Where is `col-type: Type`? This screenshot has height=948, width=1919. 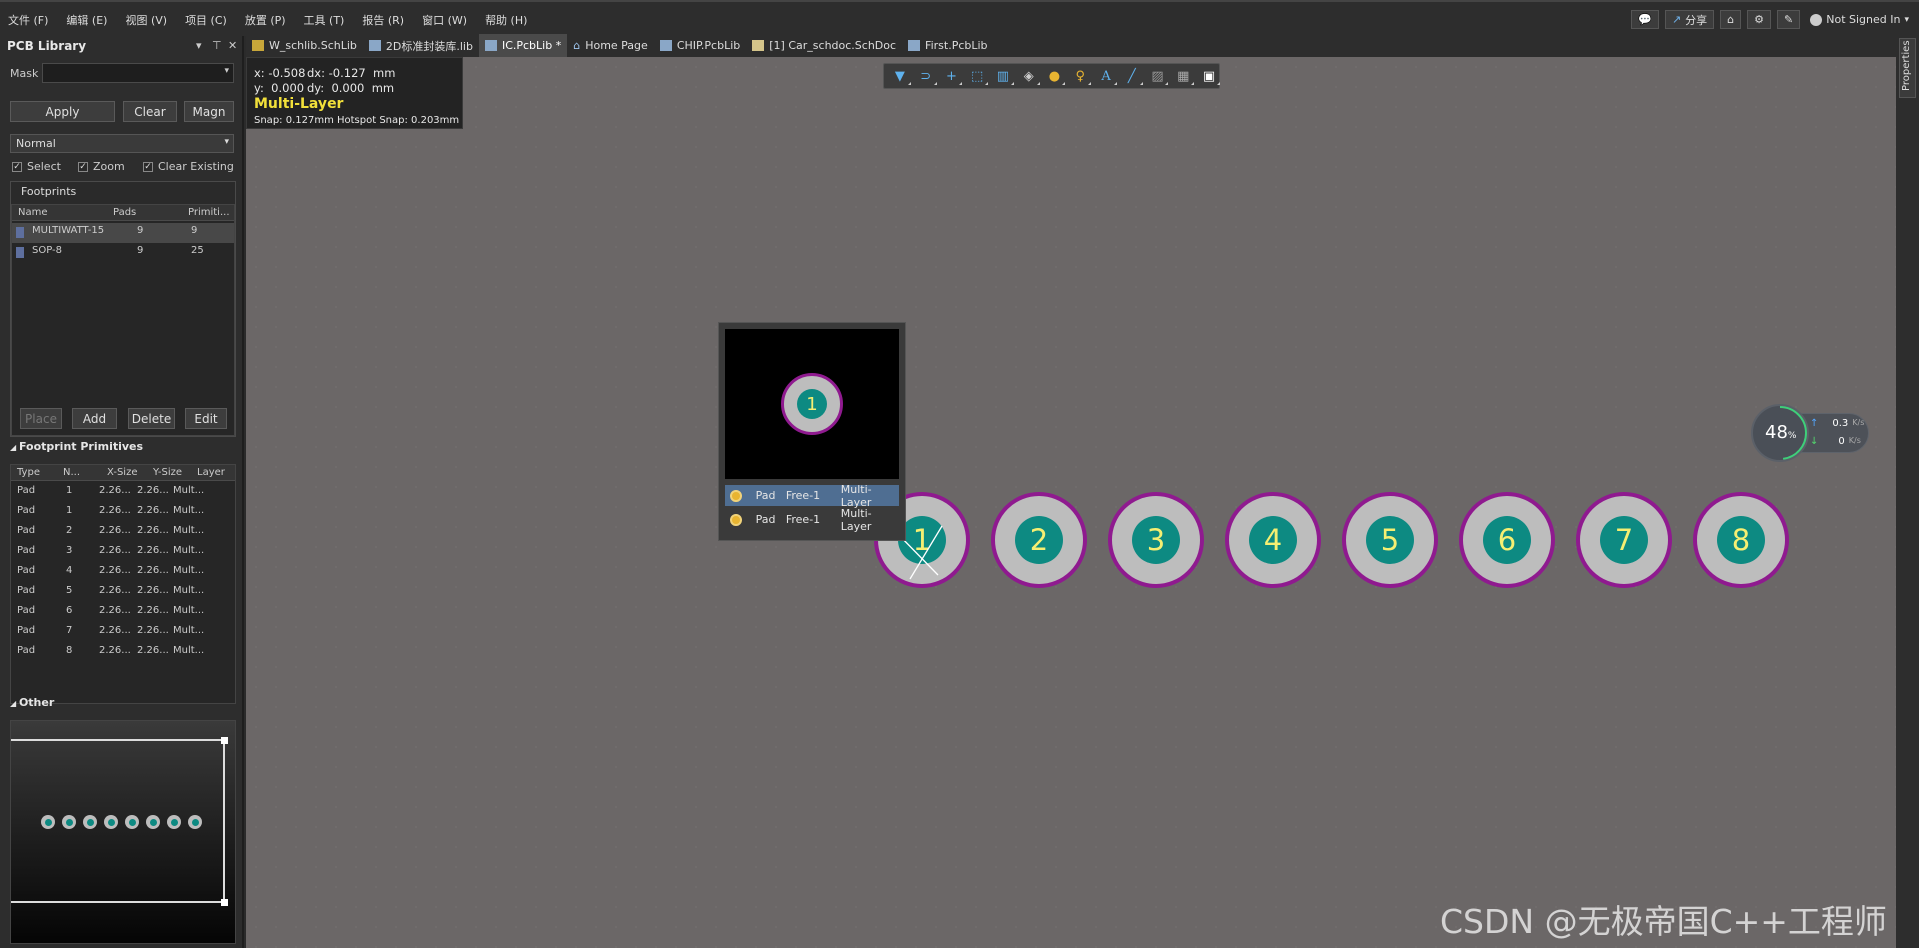 col-type: Type is located at coordinates (28, 472).